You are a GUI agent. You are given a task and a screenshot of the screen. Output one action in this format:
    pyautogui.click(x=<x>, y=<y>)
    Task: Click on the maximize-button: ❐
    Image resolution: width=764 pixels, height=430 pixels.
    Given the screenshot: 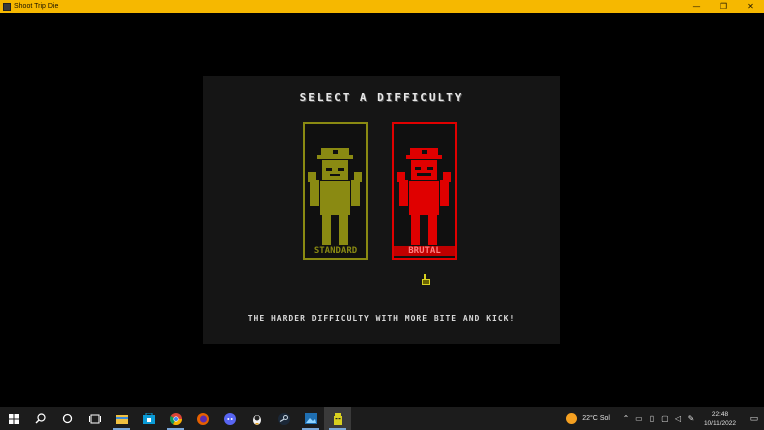 What is the action you would take?
    pyautogui.click(x=723, y=6)
    